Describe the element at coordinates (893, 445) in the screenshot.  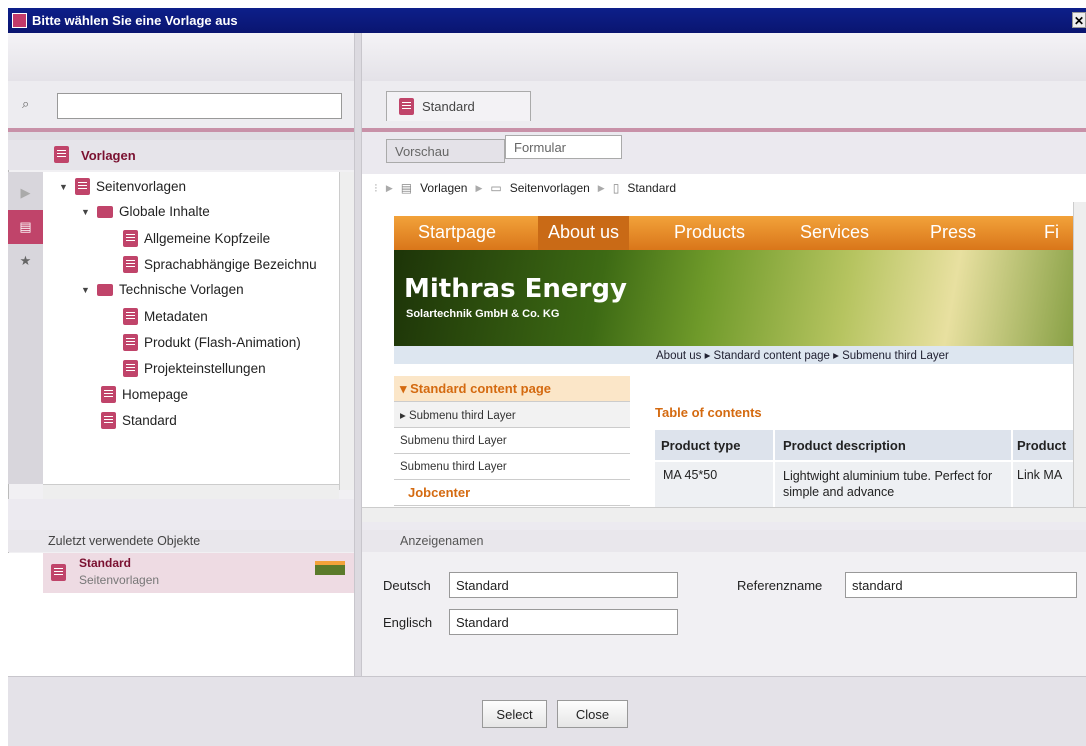
I see `preview-table-header: Product description` at that location.